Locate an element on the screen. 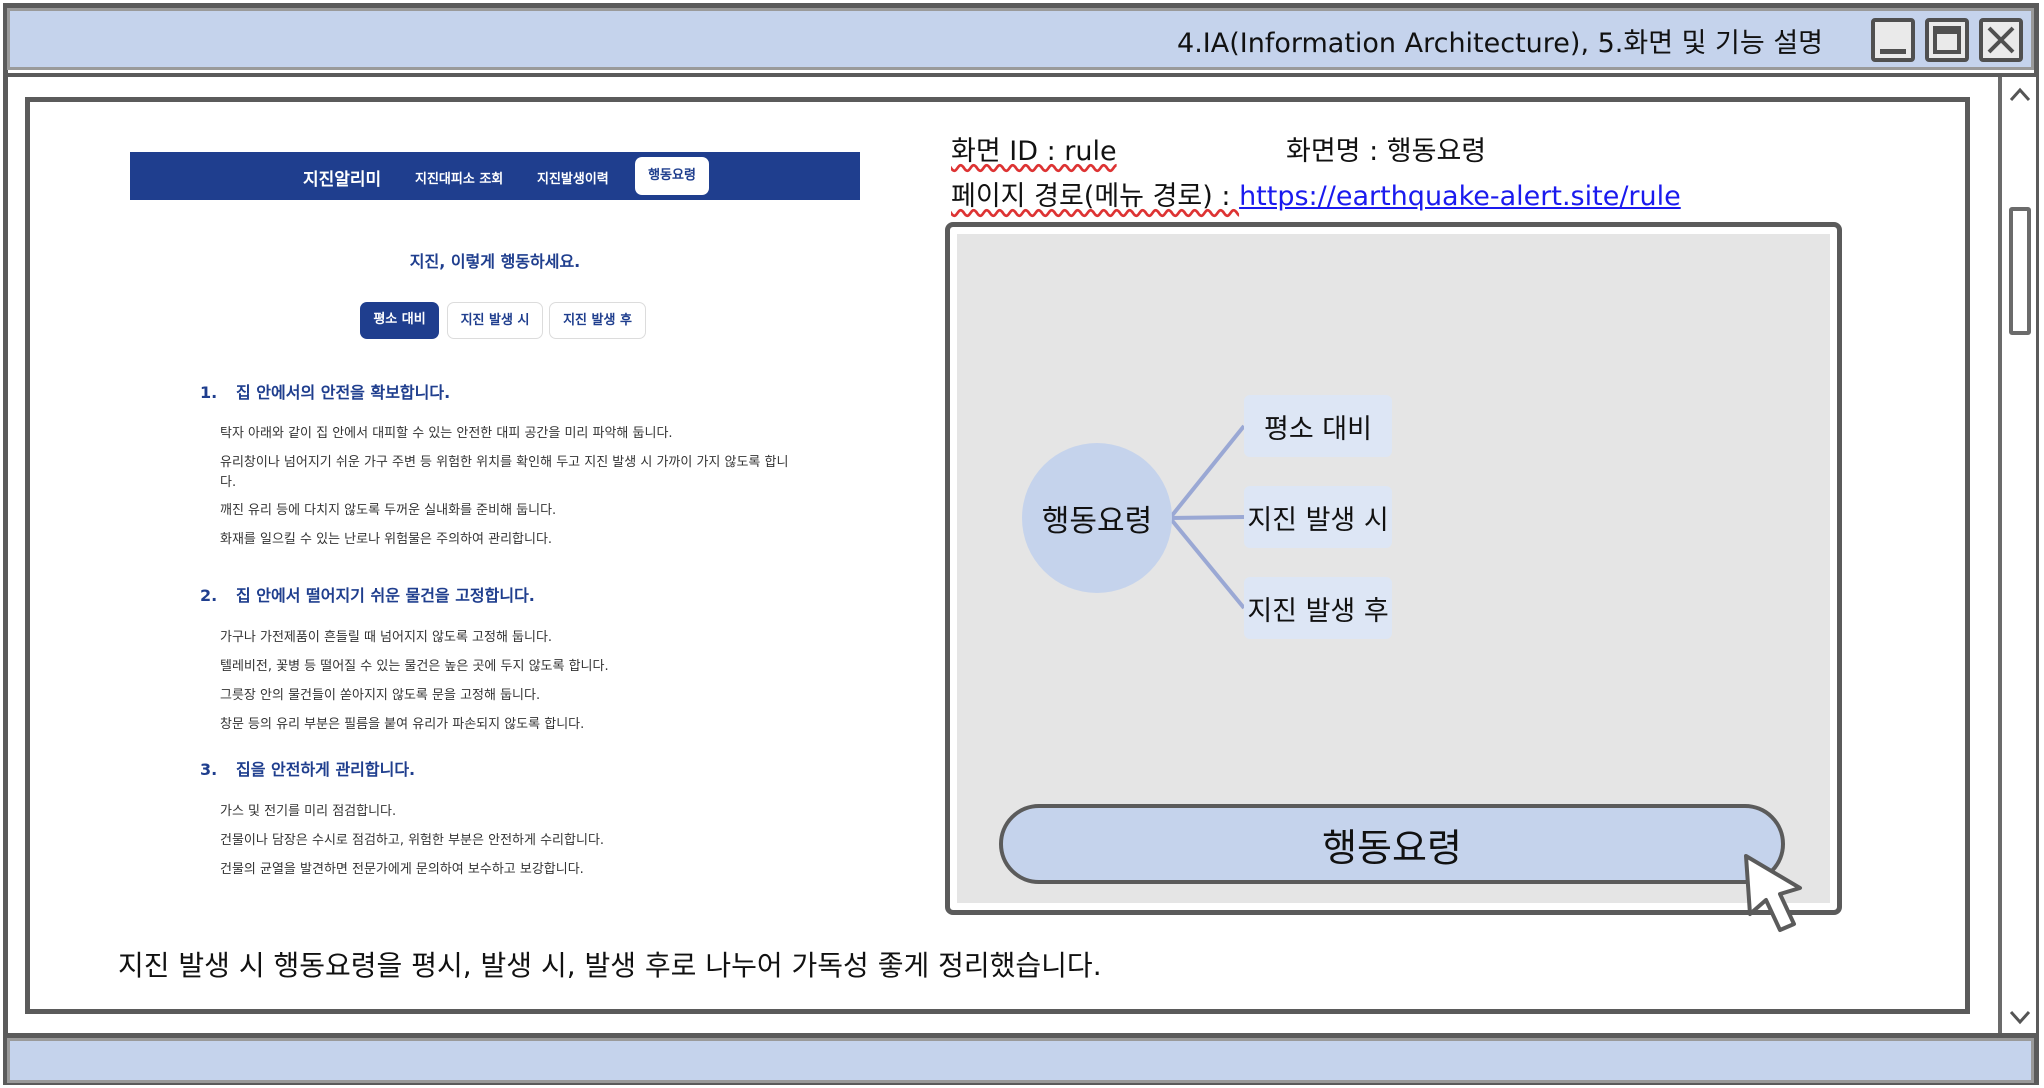 The height and width of the screenshot is (1088, 2044). section-line: 그릇장 안의 물건들이 쏟아지지 않도록 문을 고정해 둡니다. is located at coordinates (380, 695).